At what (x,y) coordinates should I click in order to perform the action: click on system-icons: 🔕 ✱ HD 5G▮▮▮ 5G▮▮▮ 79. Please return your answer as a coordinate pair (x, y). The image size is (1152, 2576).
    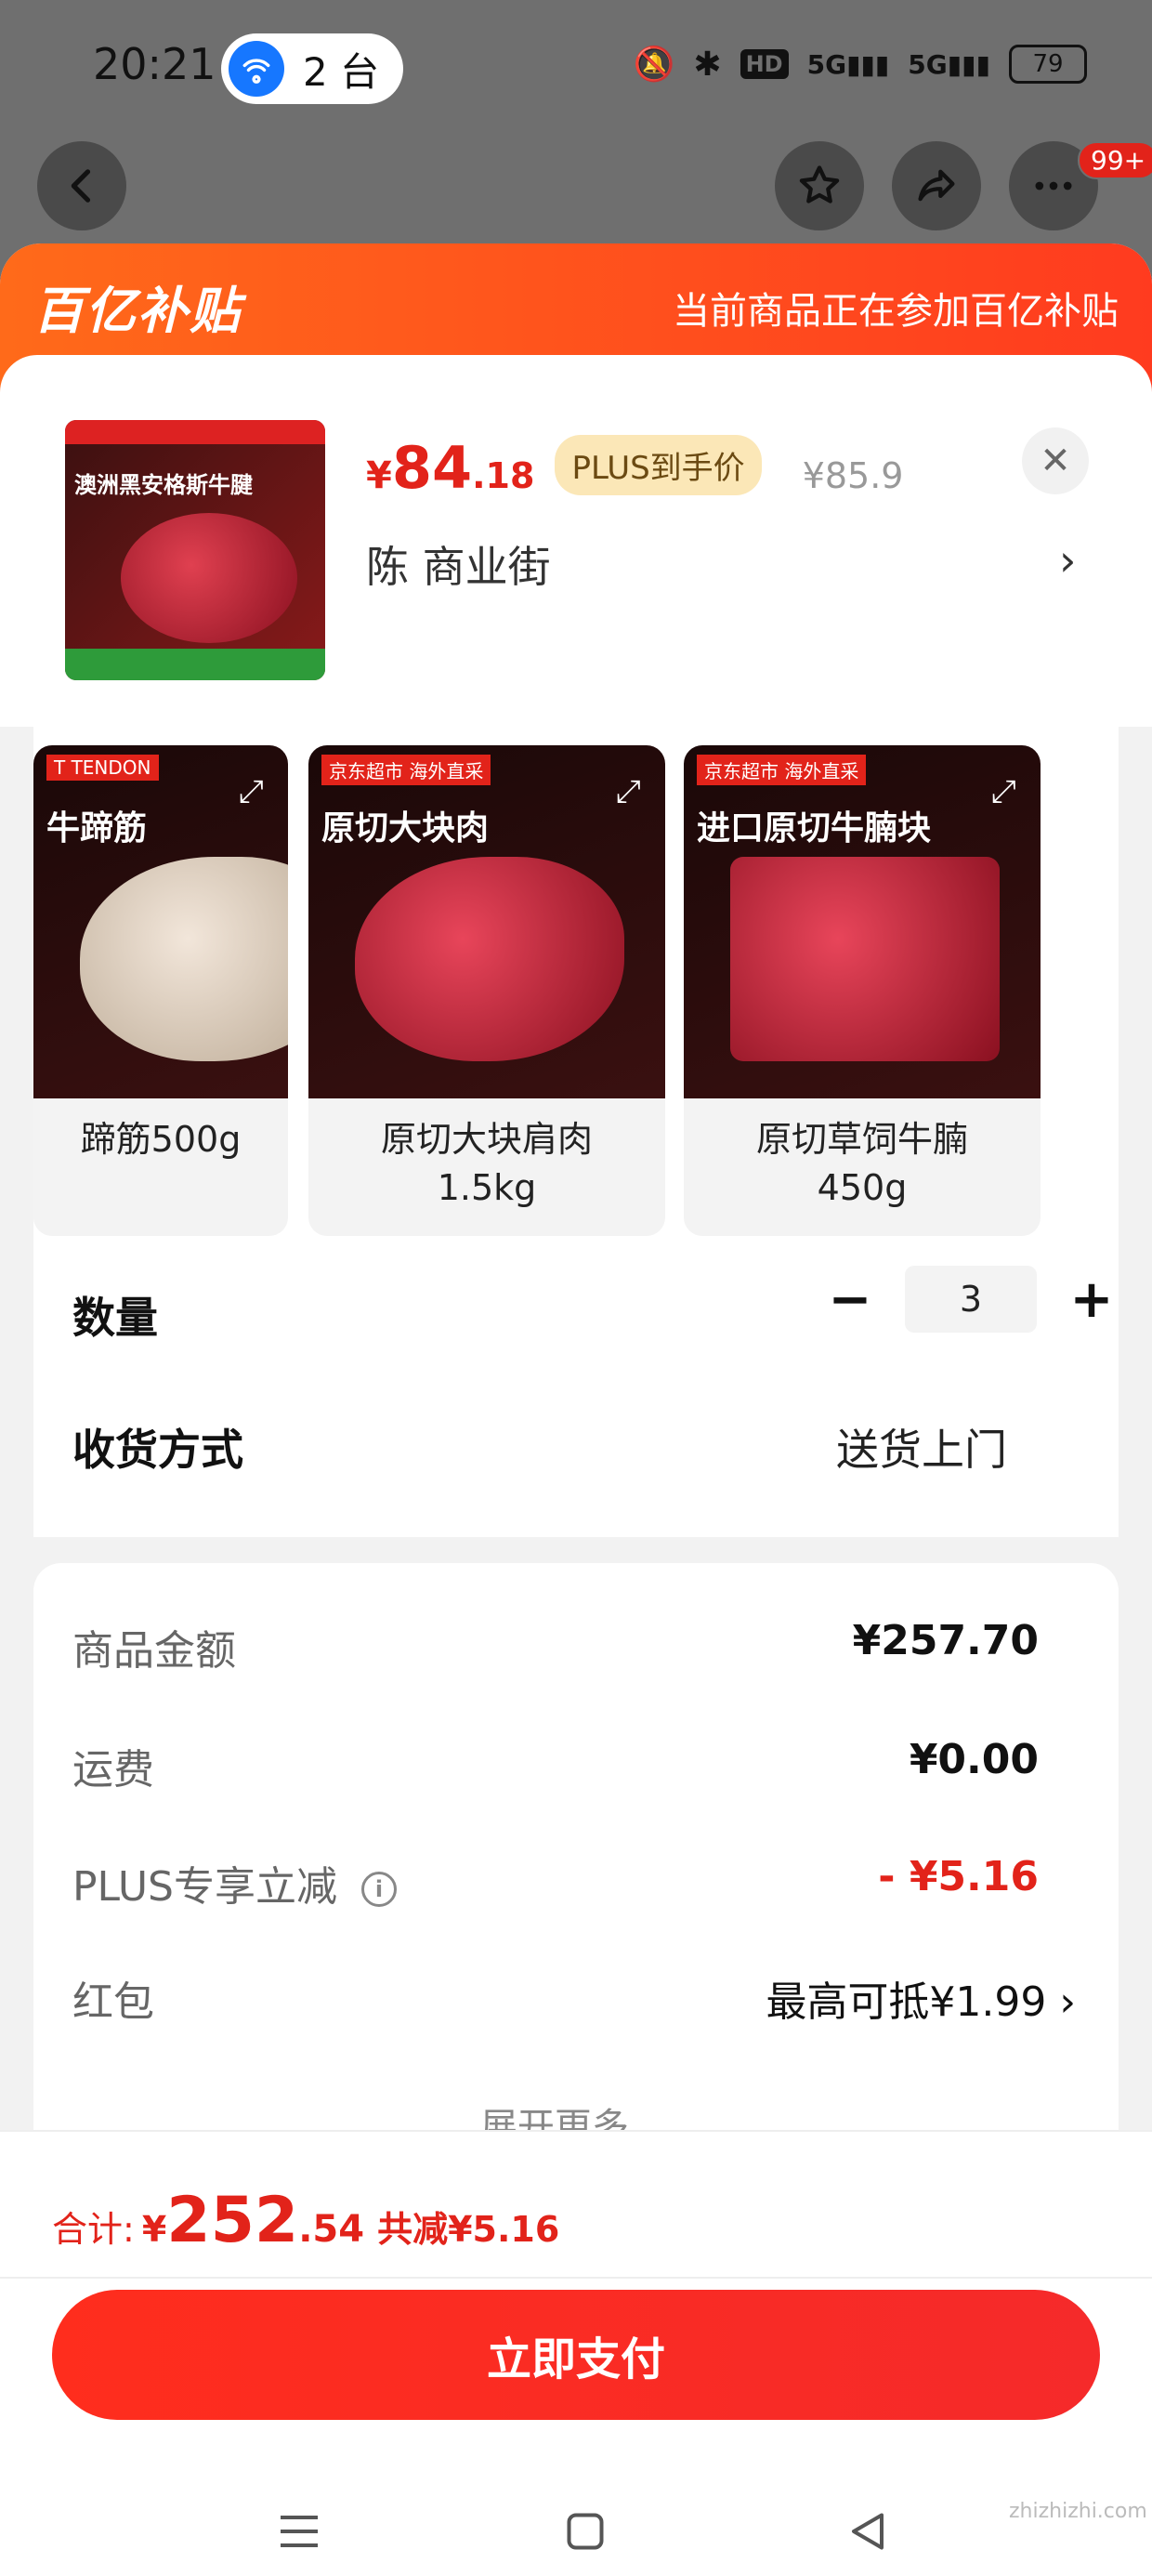
    Looking at the image, I should click on (860, 64).